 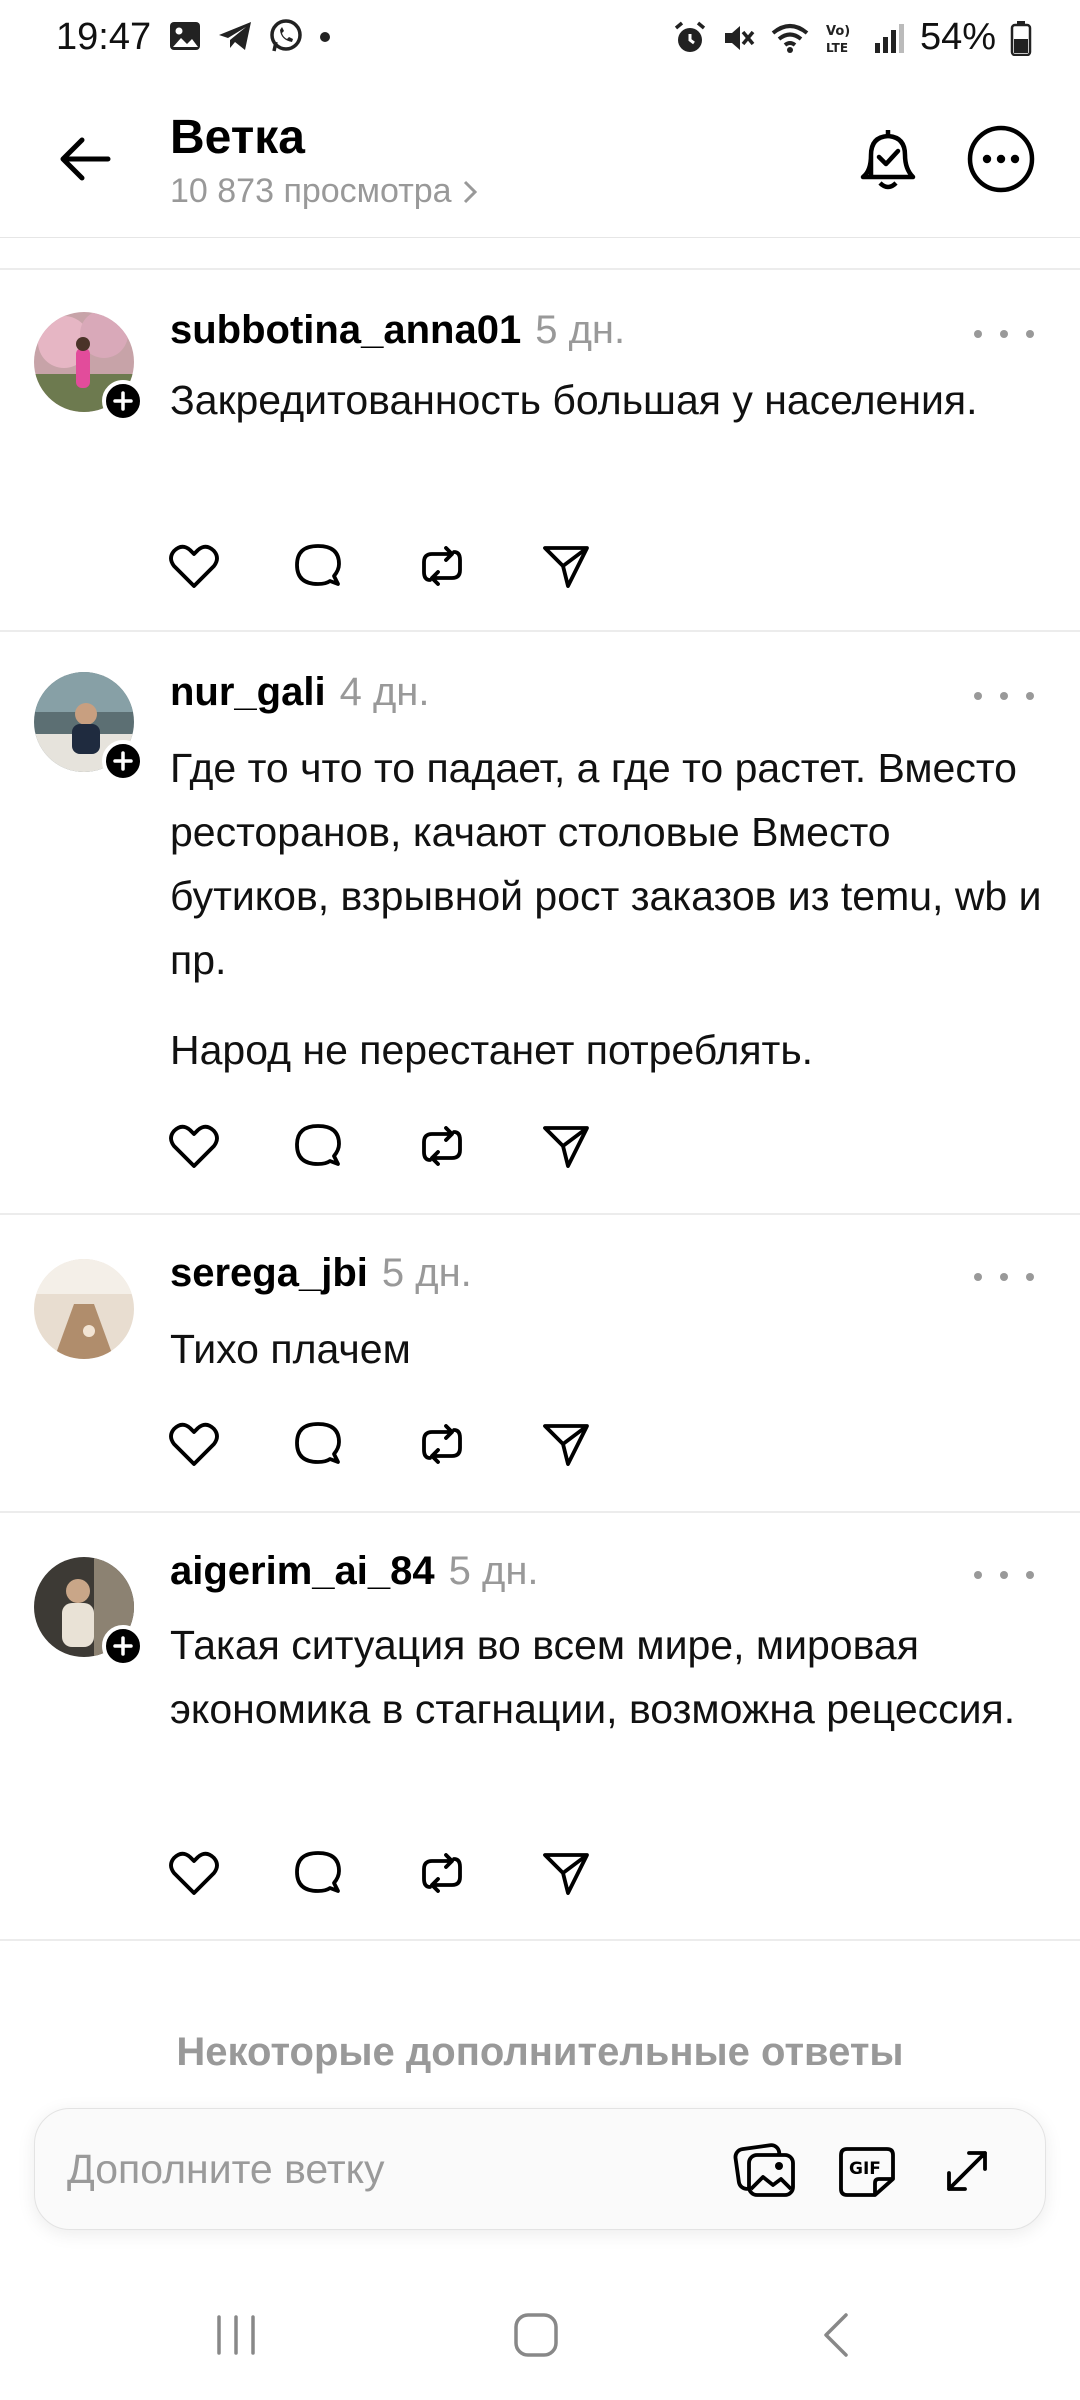 I want to click on back-button, so click(x=85, y=159).